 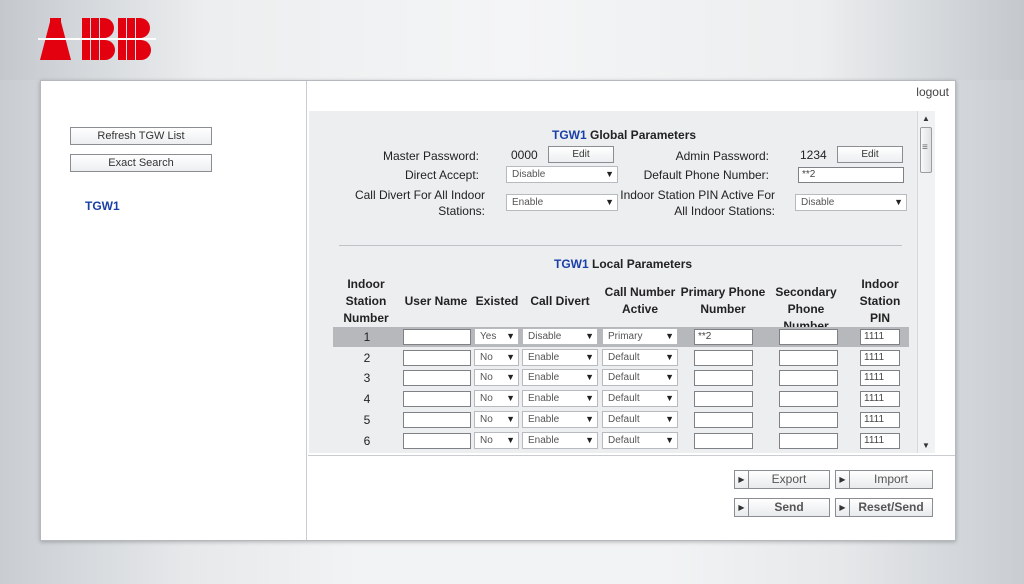 I want to click on station-number: 6, so click(x=367, y=441).